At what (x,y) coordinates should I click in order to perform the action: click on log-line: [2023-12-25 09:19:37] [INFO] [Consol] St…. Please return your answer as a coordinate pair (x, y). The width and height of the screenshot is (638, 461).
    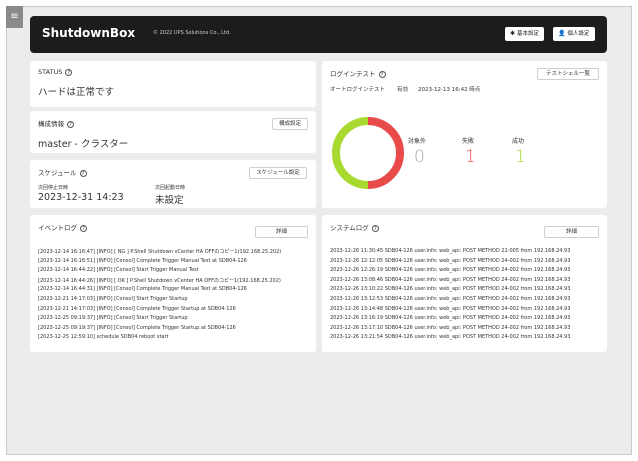
    Looking at the image, I should click on (113, 318).